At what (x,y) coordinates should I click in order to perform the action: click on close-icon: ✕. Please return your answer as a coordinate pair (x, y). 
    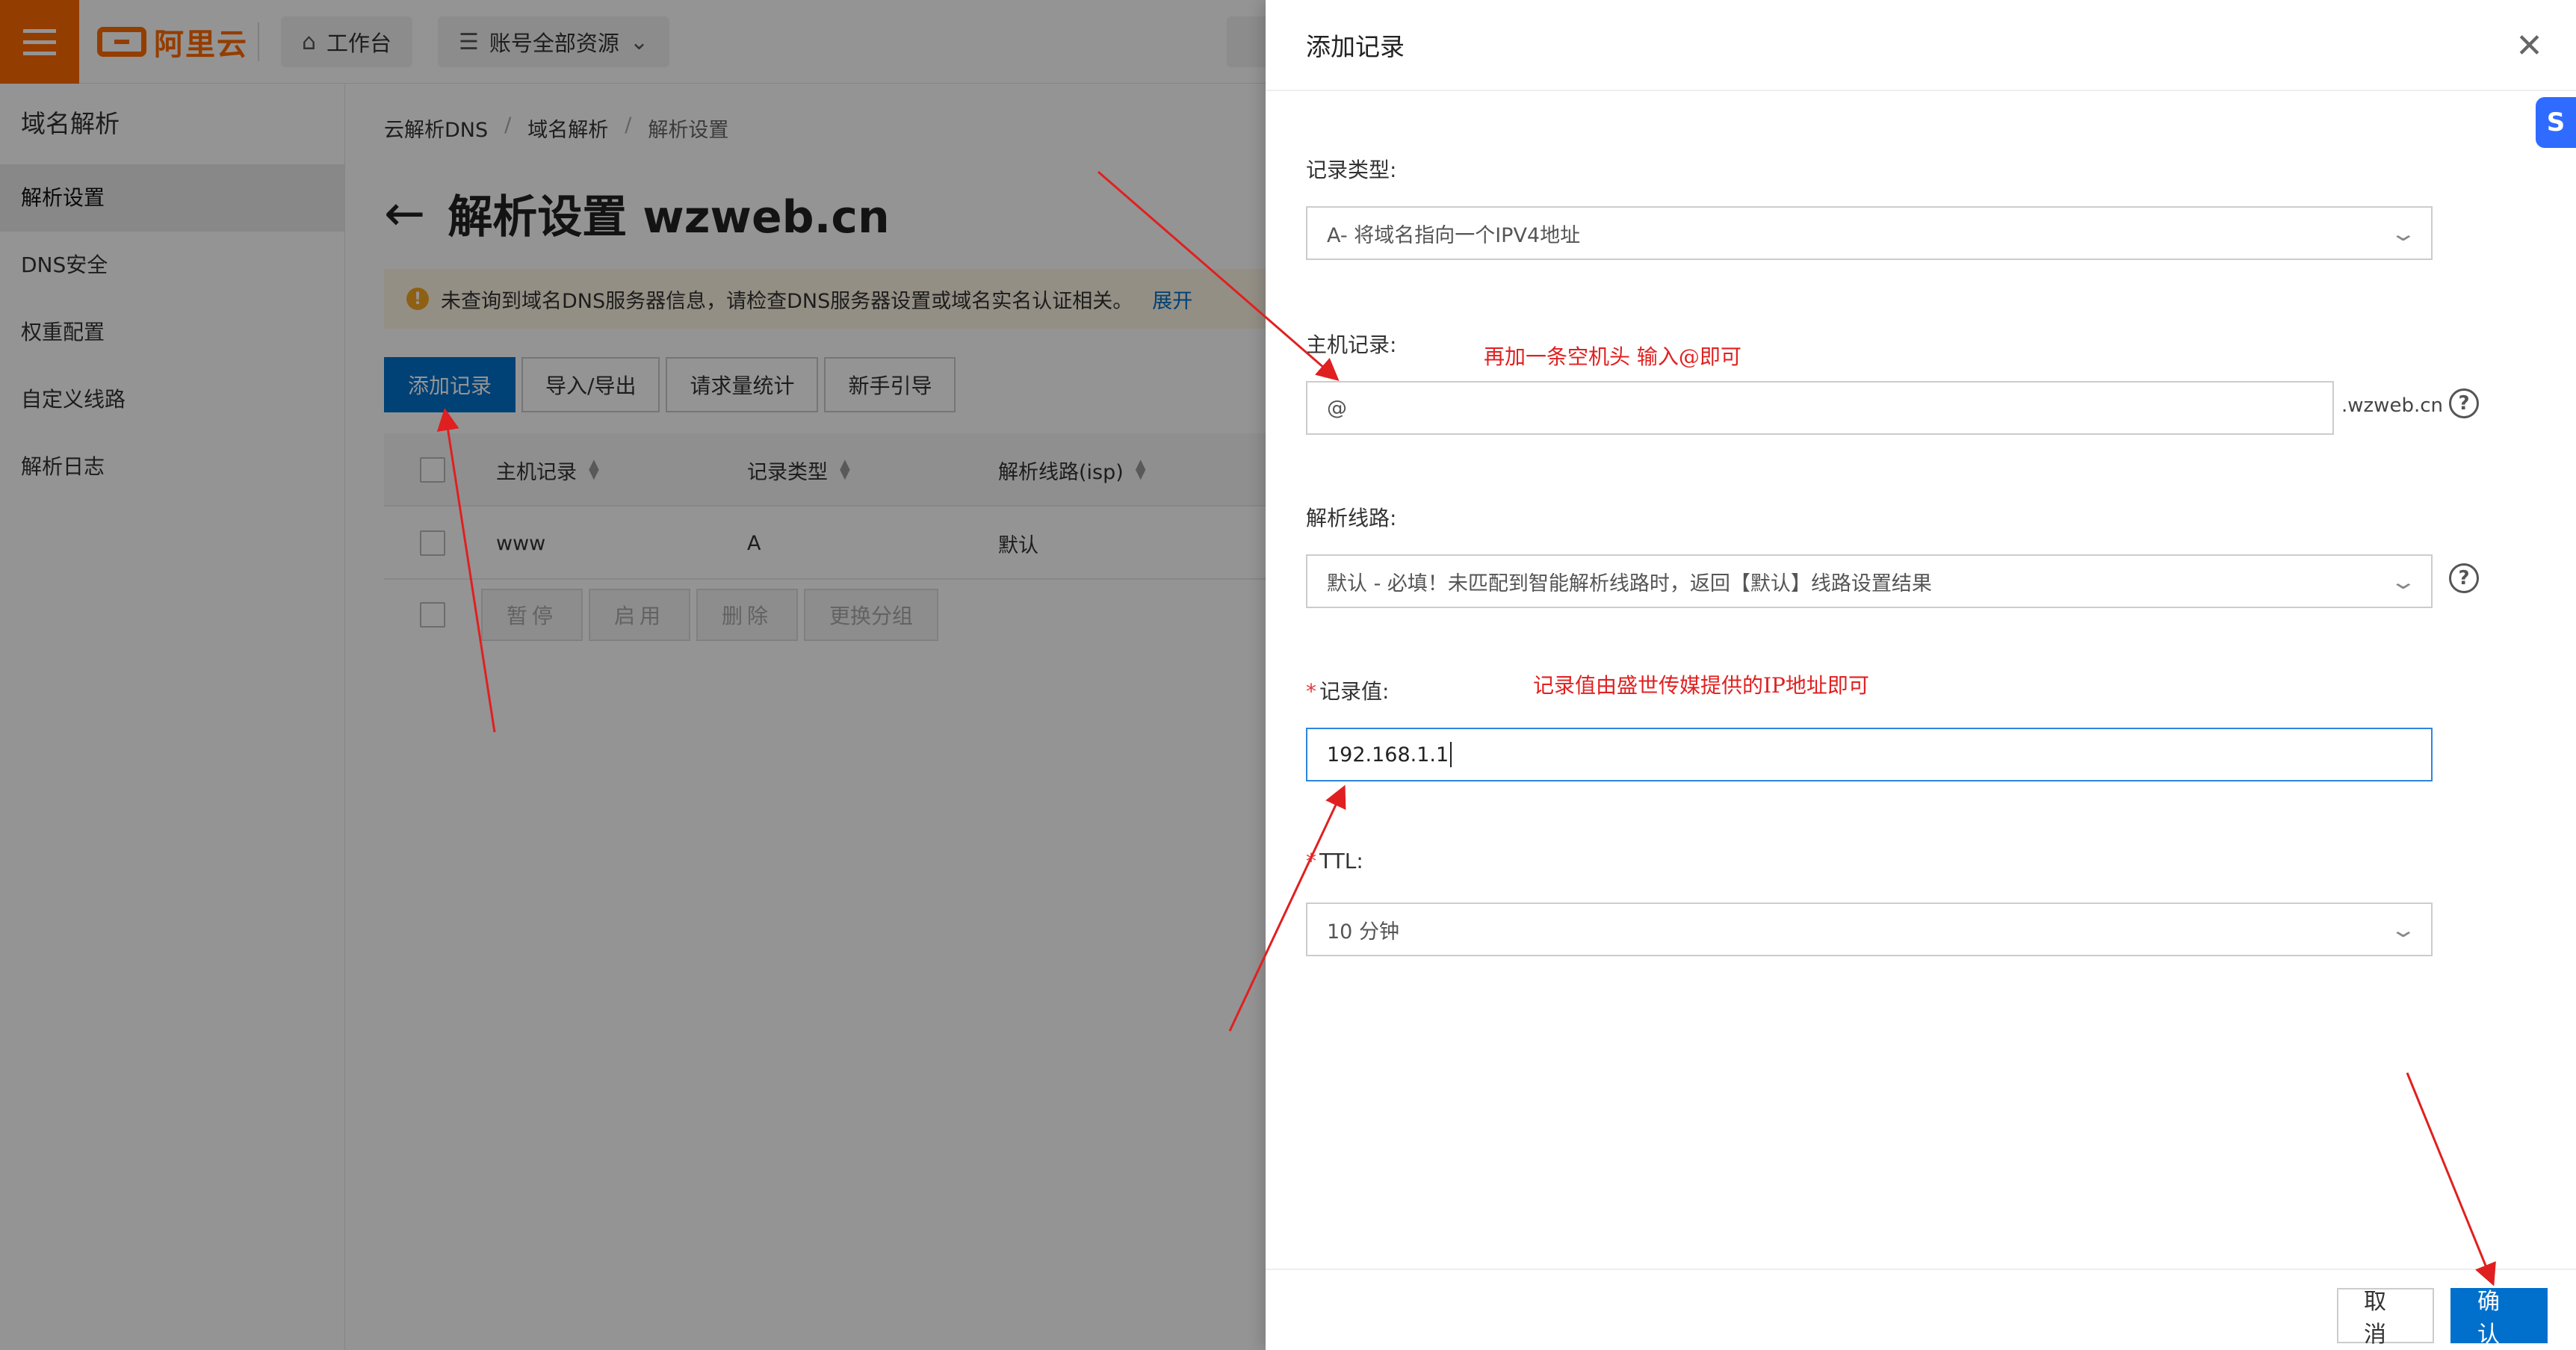
    Looking at the image, I should click on (2529, 46).